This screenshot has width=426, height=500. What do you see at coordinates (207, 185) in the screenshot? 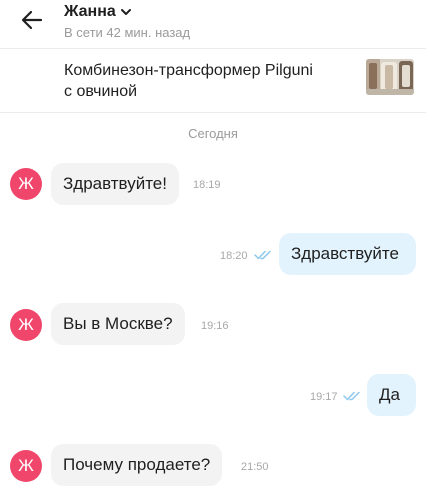
I see `message-time: 18:19` at bounding box center [207, 185].